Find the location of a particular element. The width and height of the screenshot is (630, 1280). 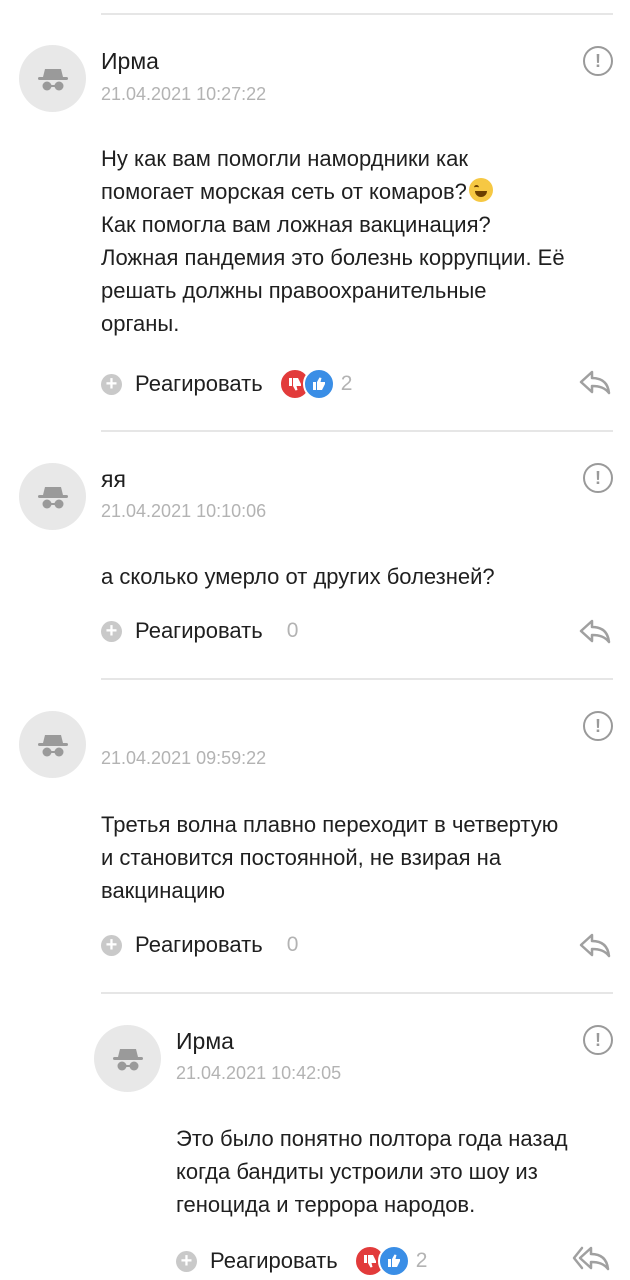

grinning-sweat-emoji-icon is located at coordinates (480, 190).